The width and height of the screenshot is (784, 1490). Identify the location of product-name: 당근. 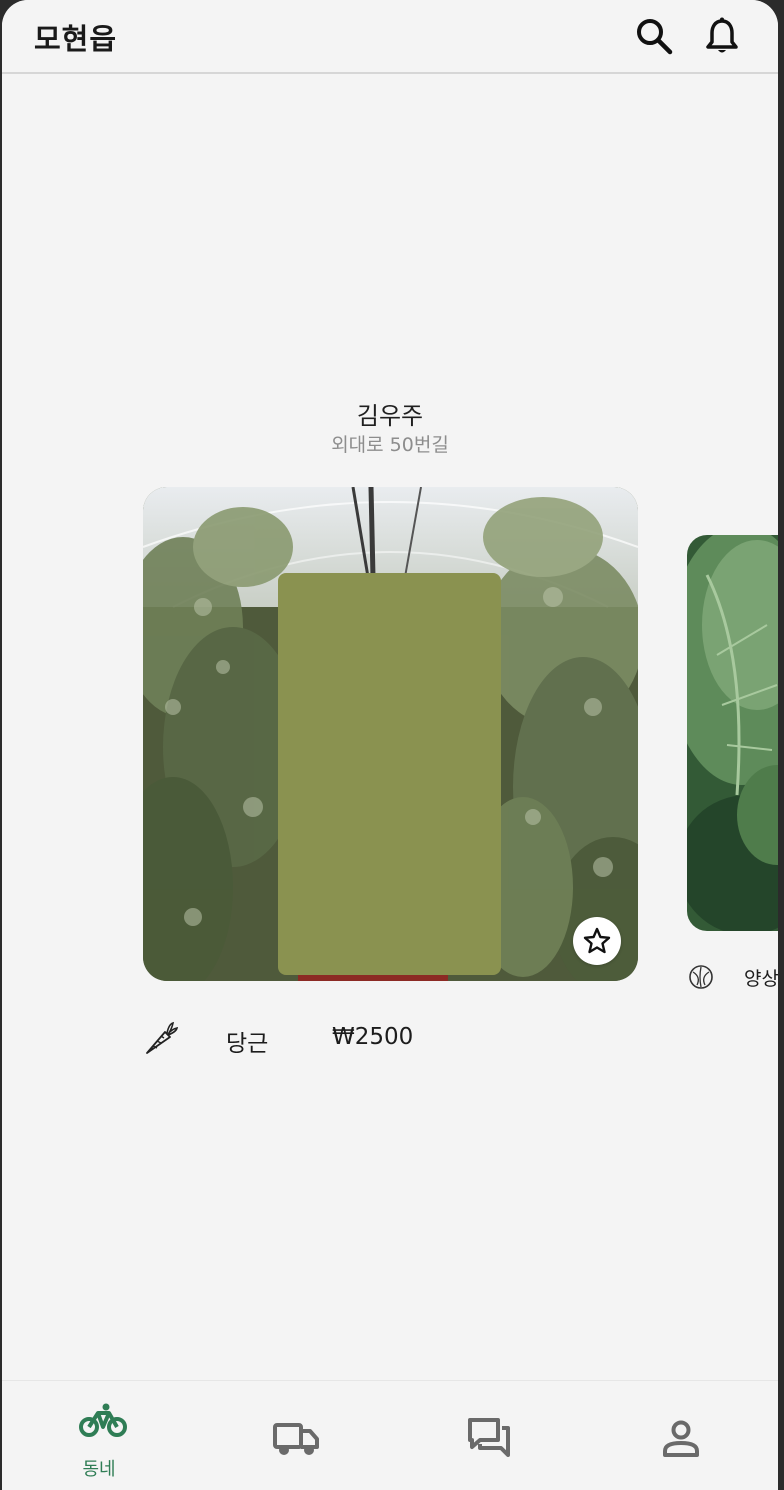
(247, 1044).